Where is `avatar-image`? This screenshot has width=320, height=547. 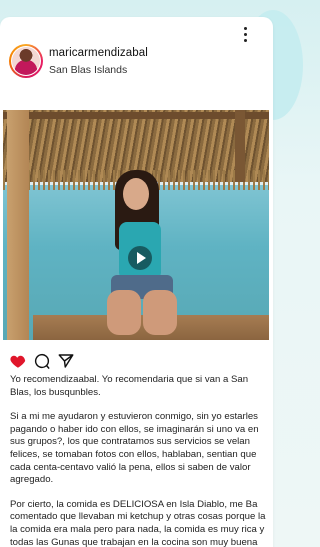
avatar-image is located at coordinates (26, 61).